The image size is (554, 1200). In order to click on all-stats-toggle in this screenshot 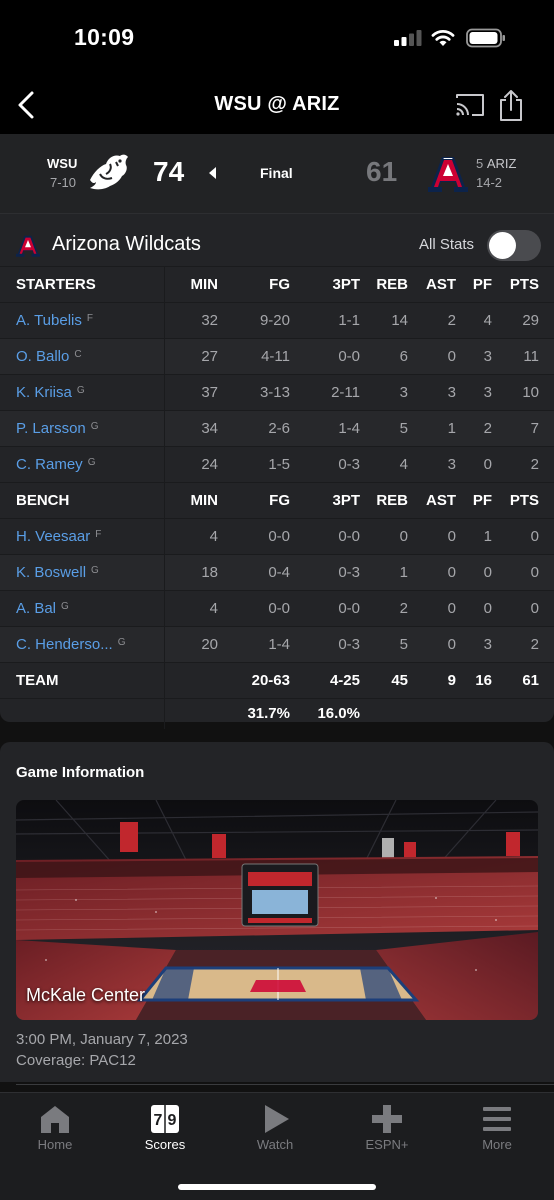, I will do `click(514, 245)`.